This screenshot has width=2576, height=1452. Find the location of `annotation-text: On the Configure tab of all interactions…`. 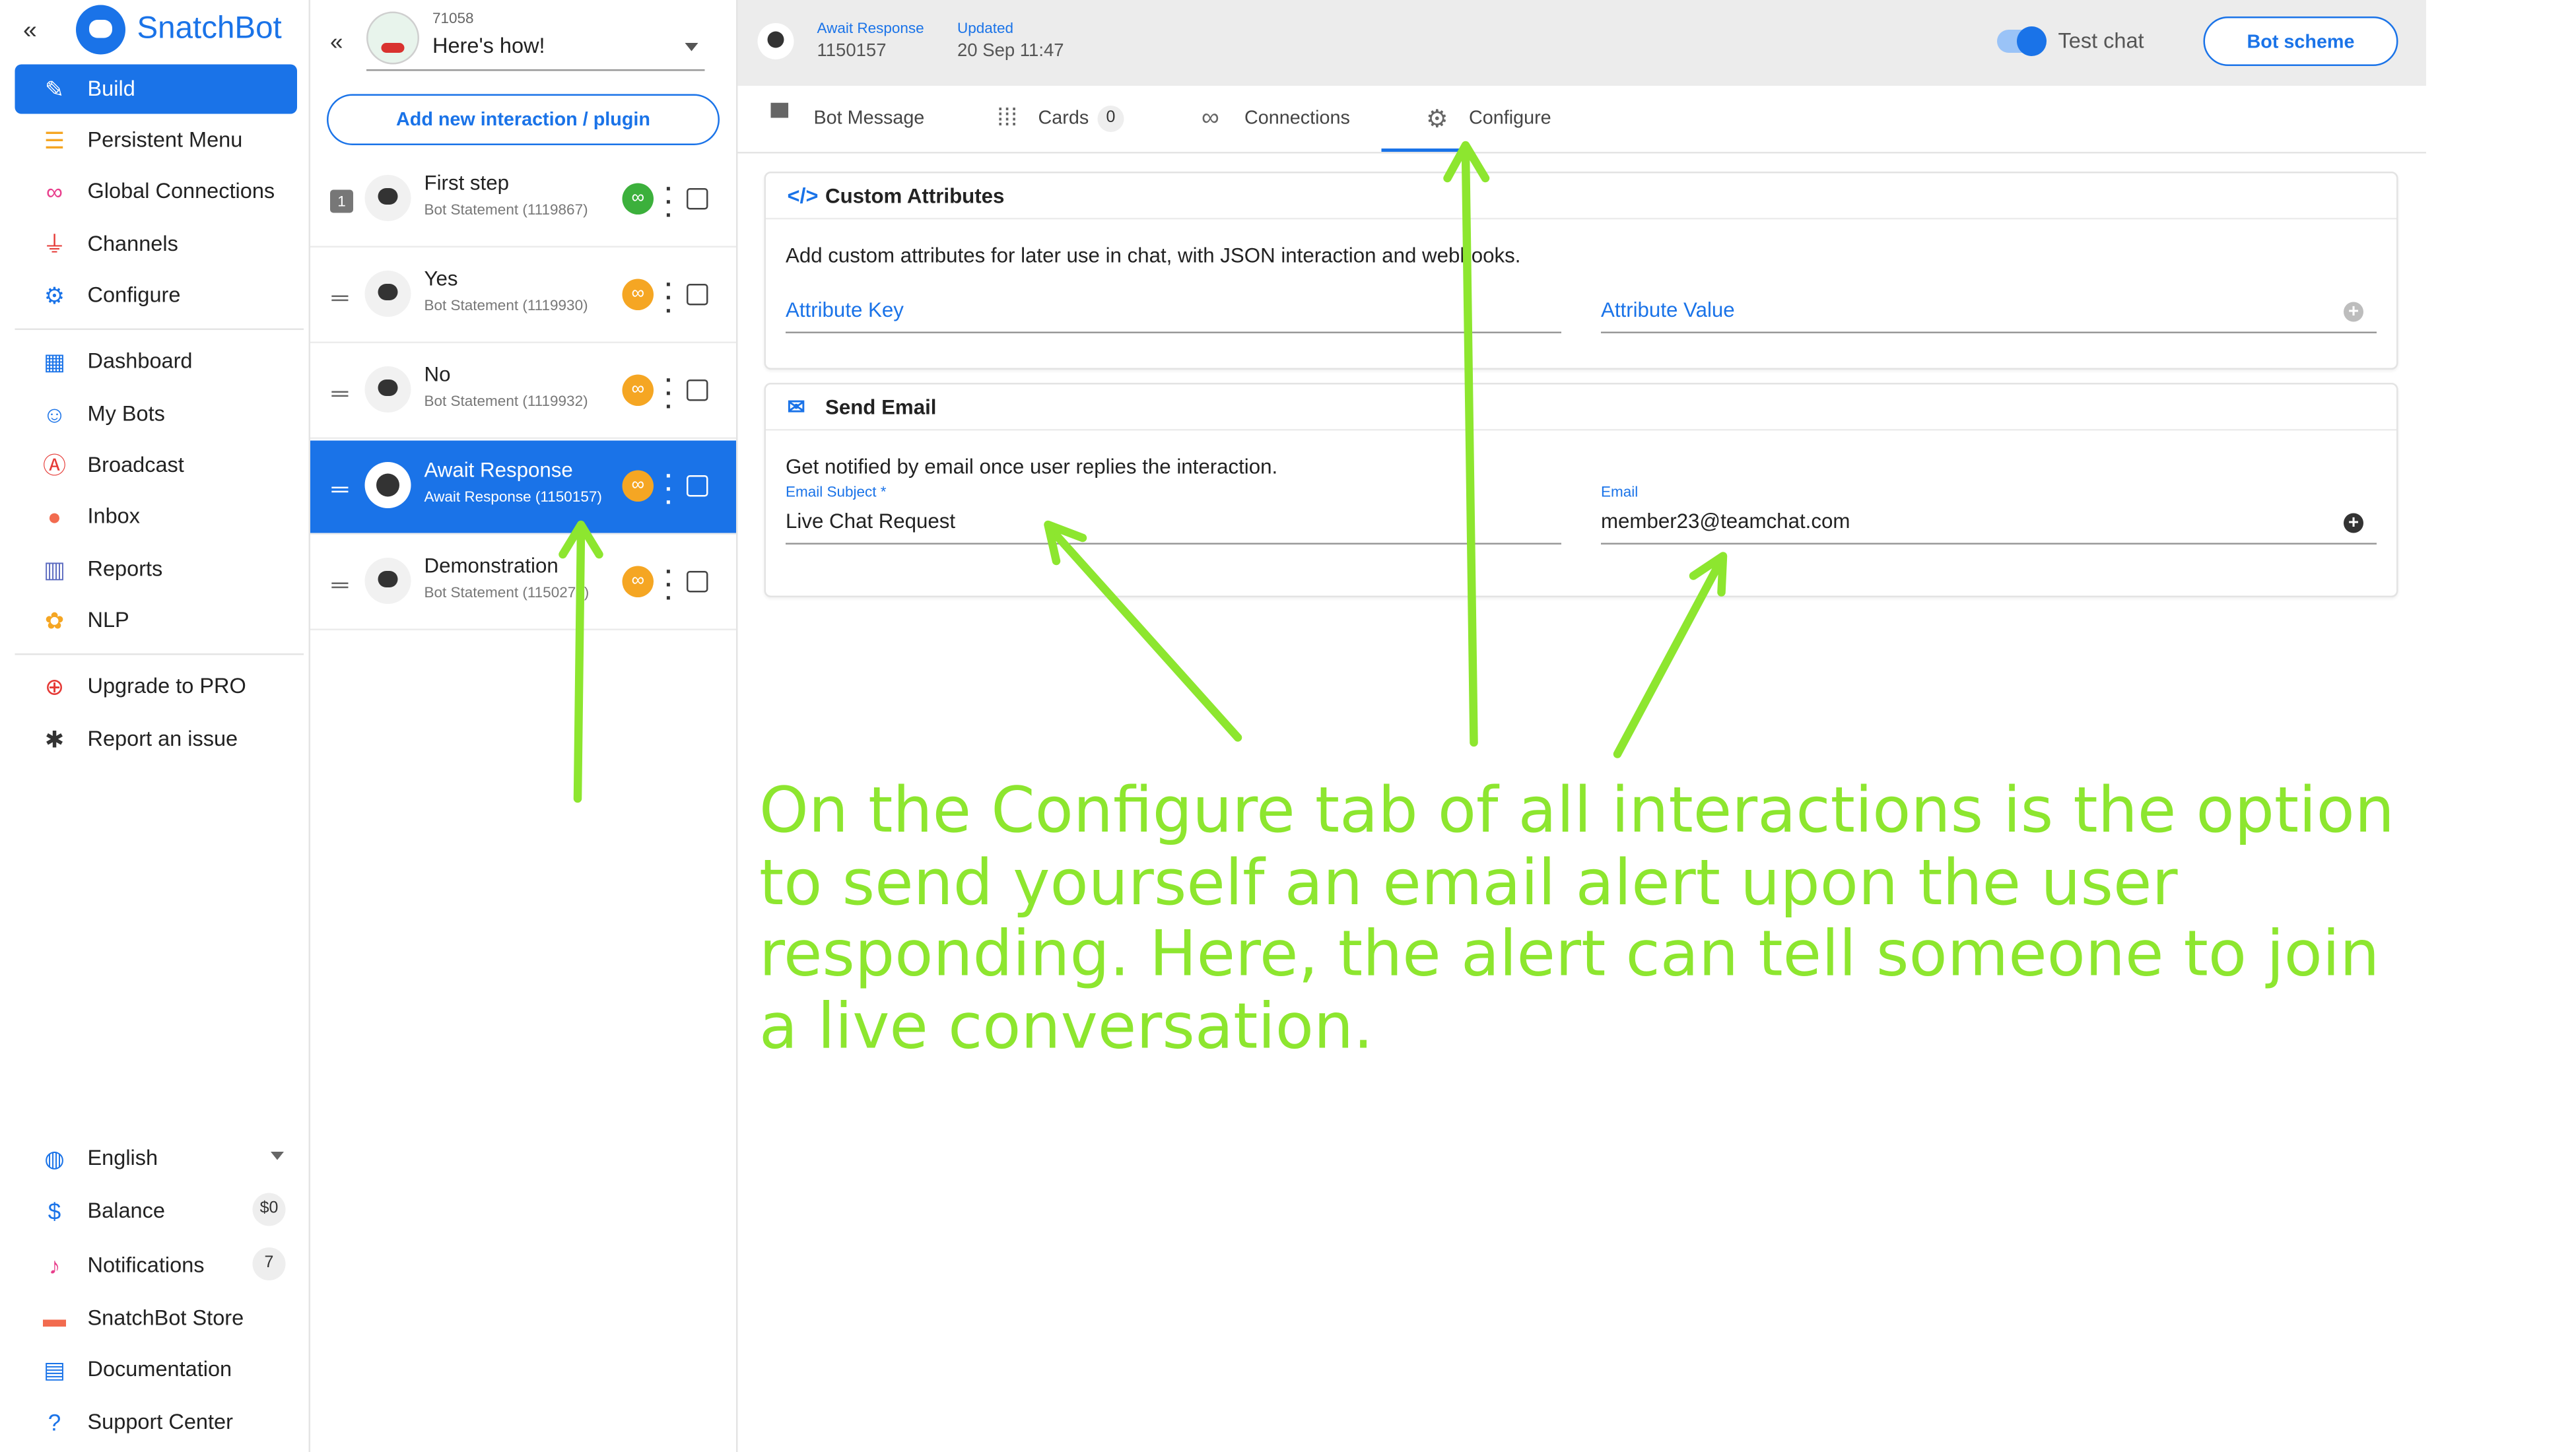

annotation-text: On the Configure tab of all interactions… is located at coordinates (1576, 918).